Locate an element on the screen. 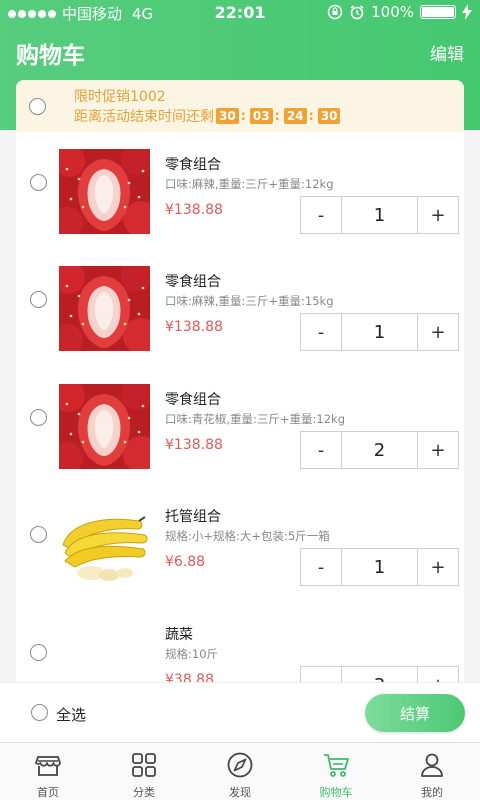  tab-label: 首页 is located at coordinates (48, 792).